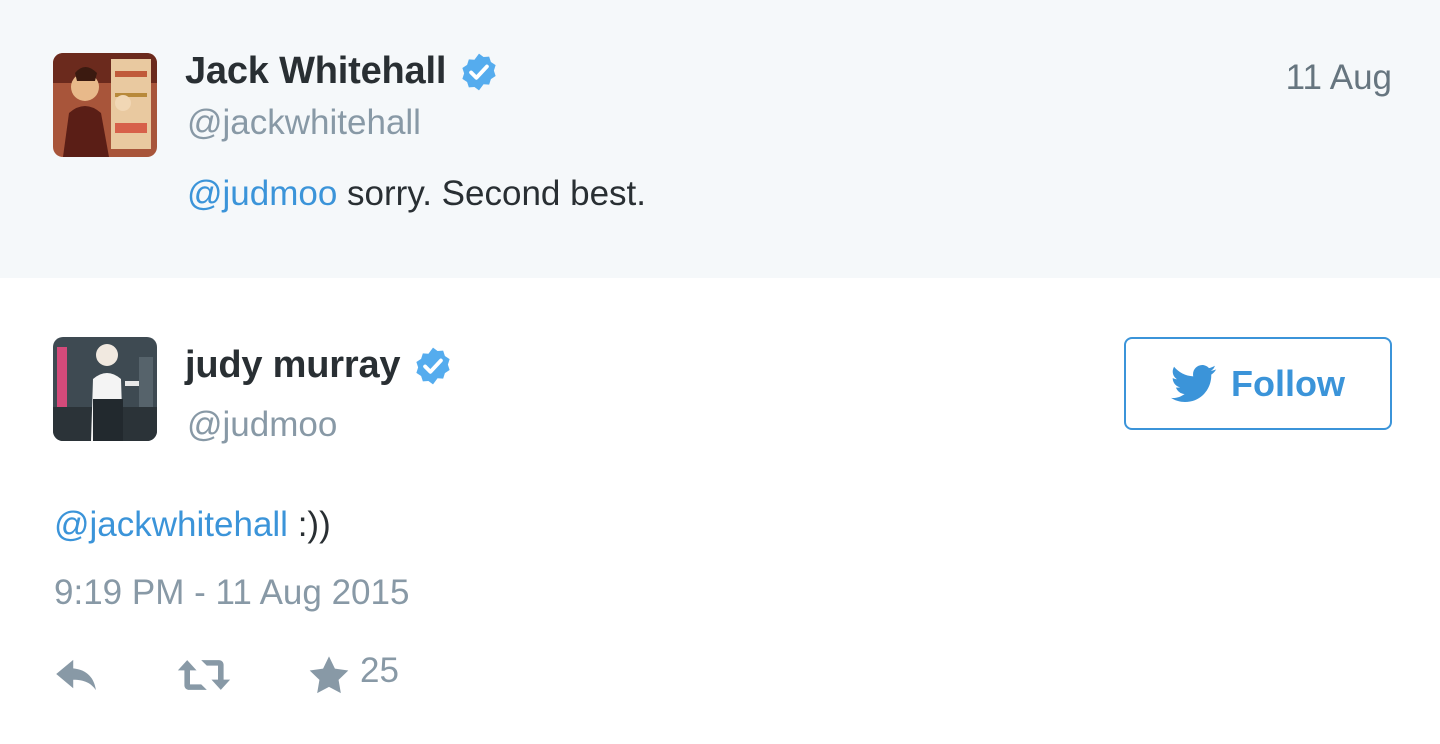  I want to click on favorite-button: 25, so click(353, 673).